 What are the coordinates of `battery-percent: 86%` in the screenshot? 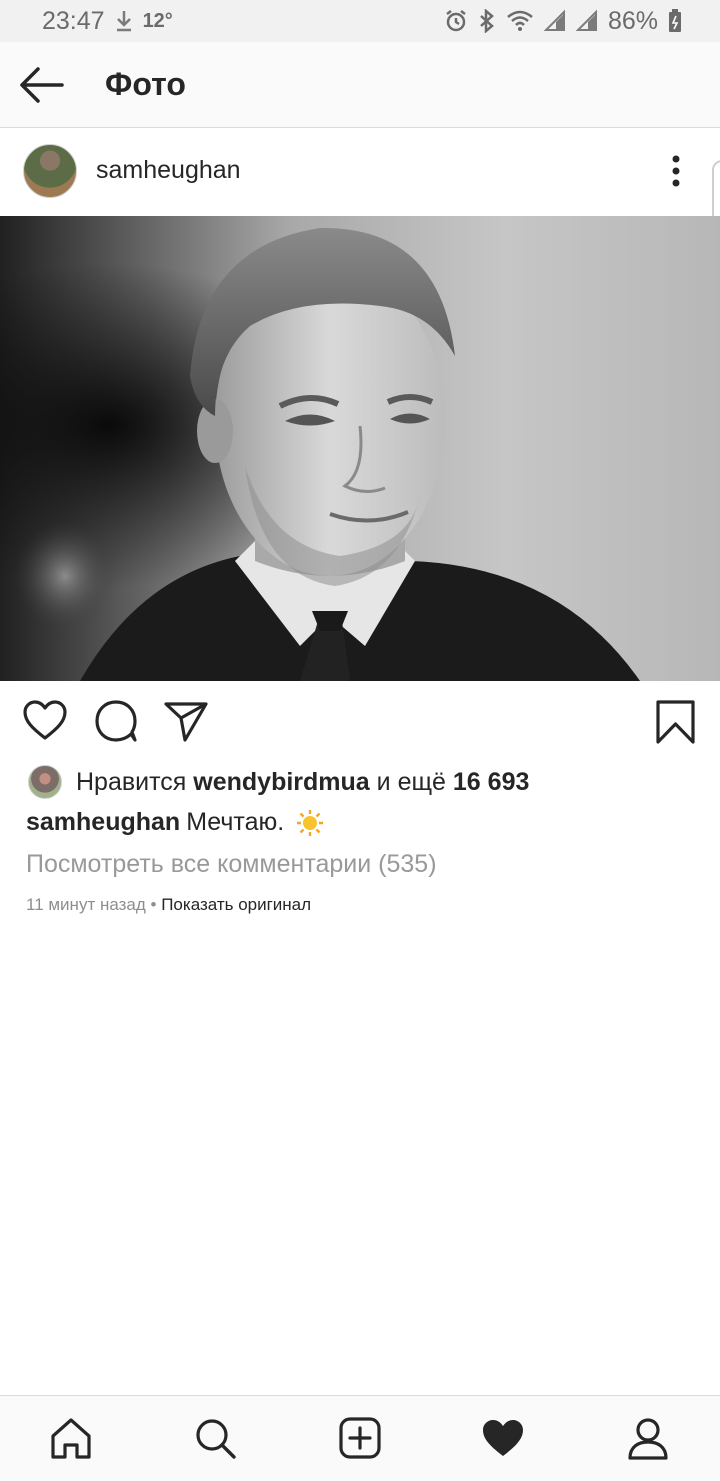 It's located at (632, 20).